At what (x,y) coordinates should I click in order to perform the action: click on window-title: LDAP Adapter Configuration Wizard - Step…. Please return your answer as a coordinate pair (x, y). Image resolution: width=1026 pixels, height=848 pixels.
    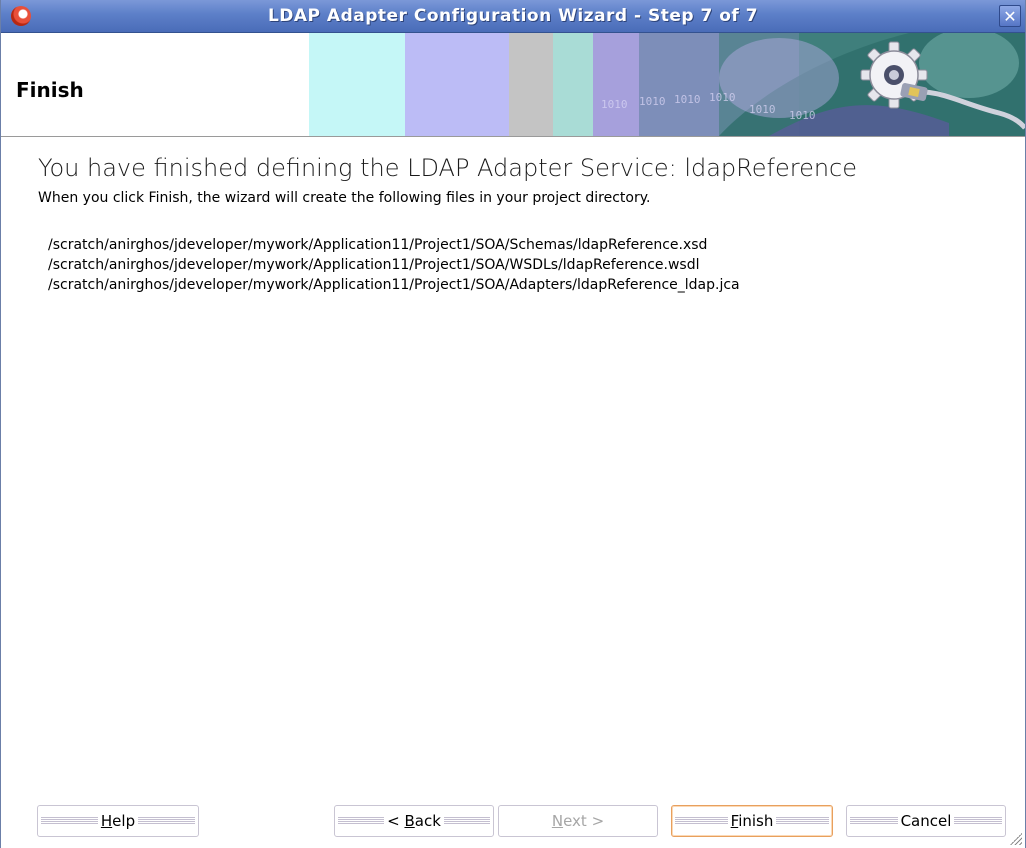
    Looking at the image, I should click on (513, 16).